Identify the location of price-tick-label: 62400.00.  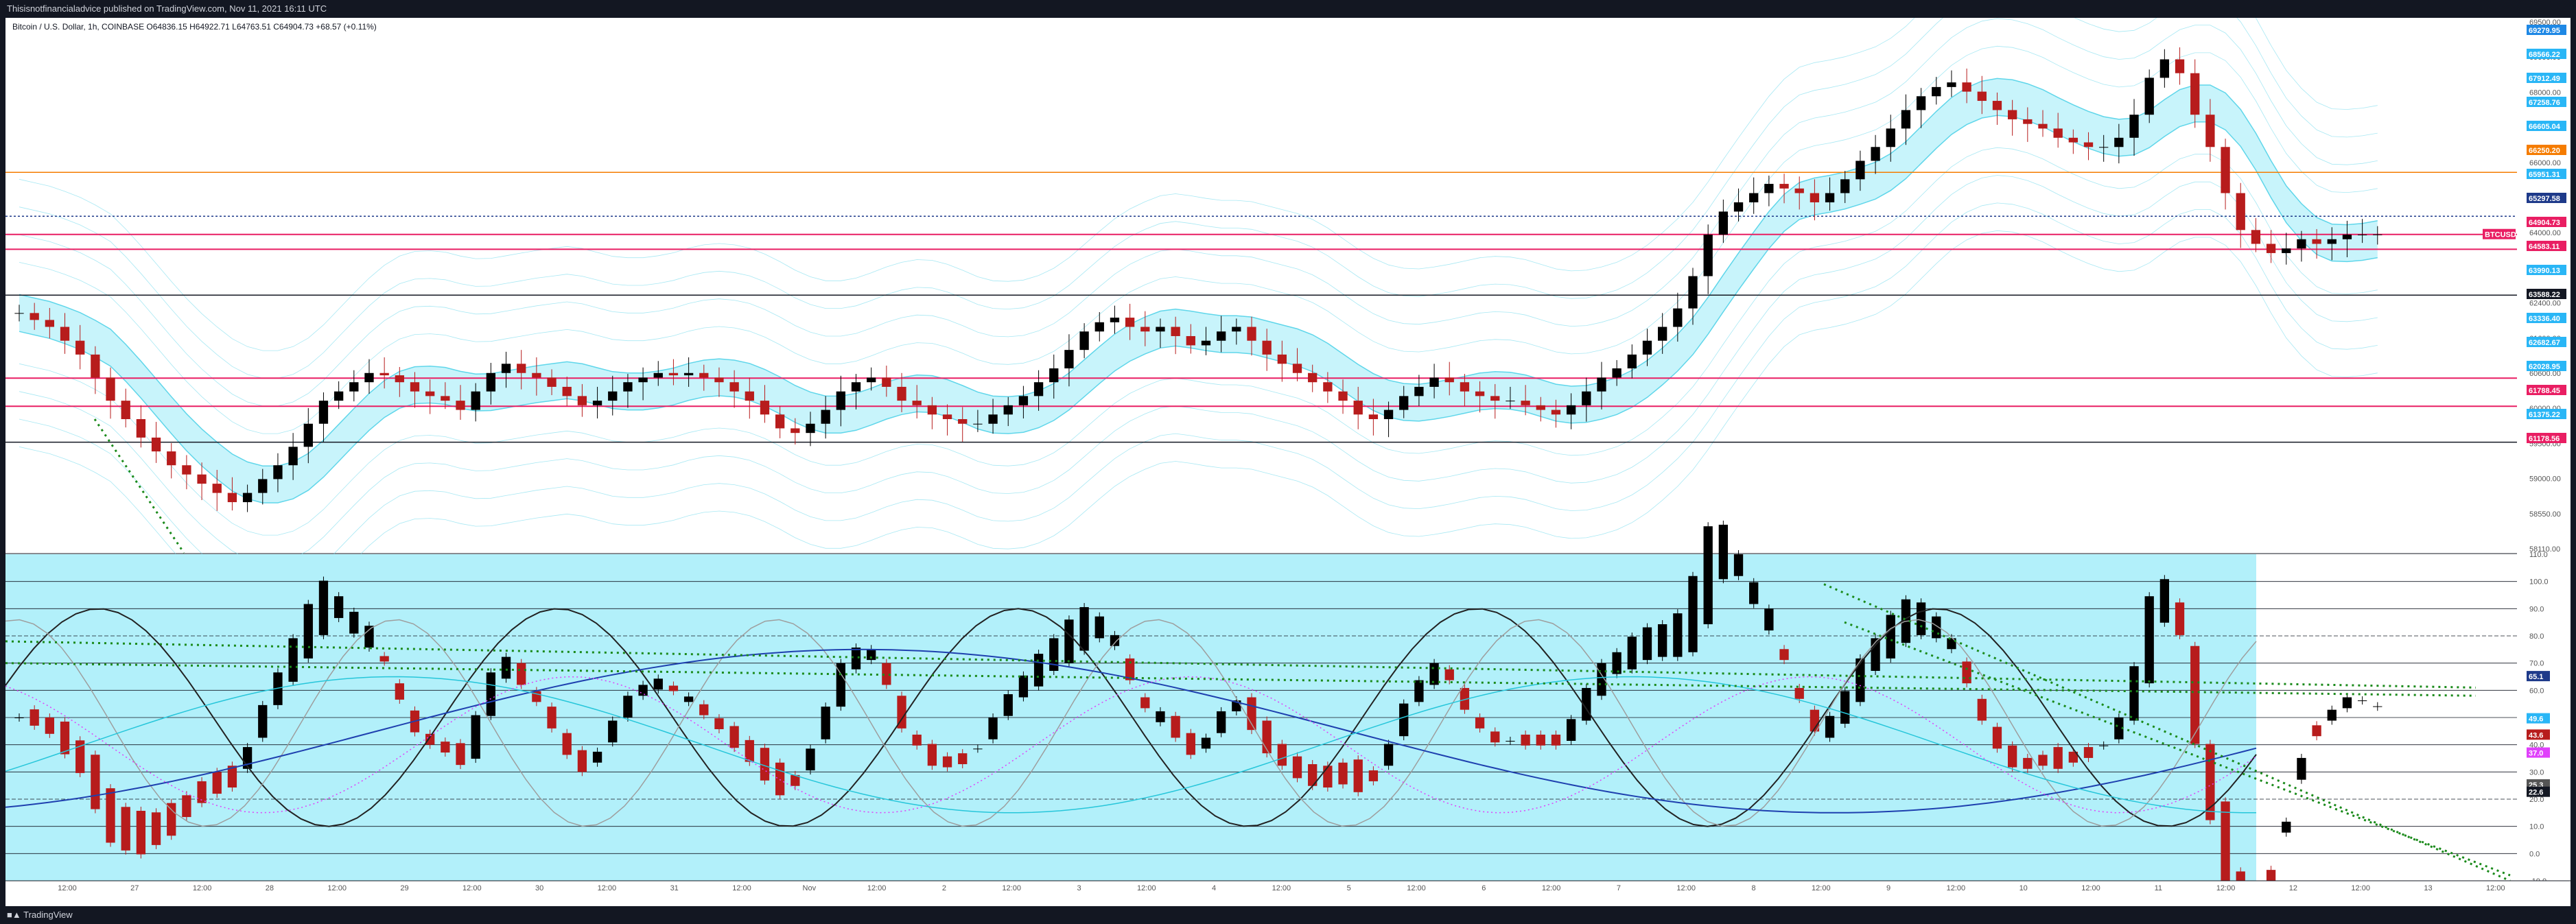
(2545, 304).